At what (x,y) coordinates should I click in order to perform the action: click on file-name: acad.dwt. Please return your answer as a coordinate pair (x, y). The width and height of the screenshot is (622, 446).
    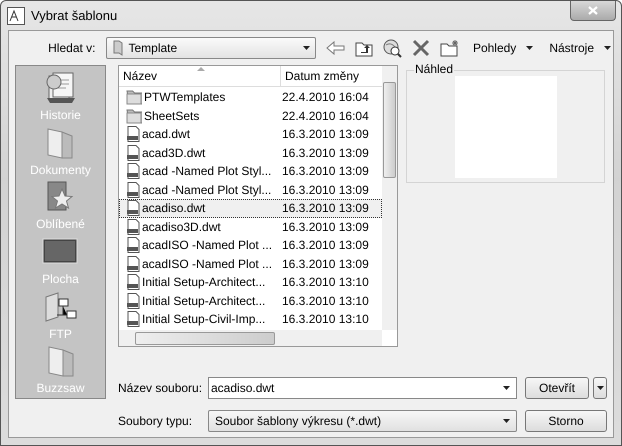
    Looking at the image, I should click on (166, 134).